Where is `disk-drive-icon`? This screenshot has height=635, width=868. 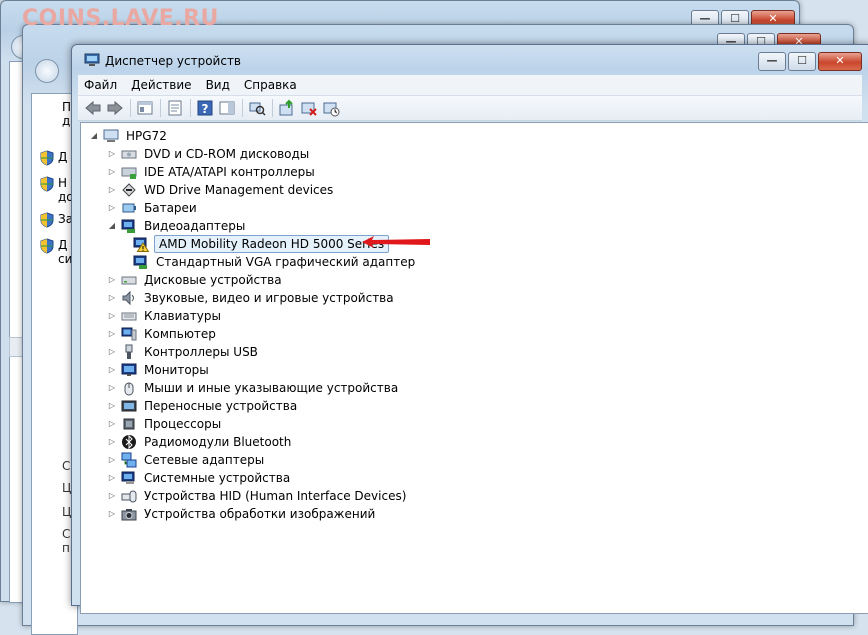
disk-drive-icon is located at coordinates (129, 280).